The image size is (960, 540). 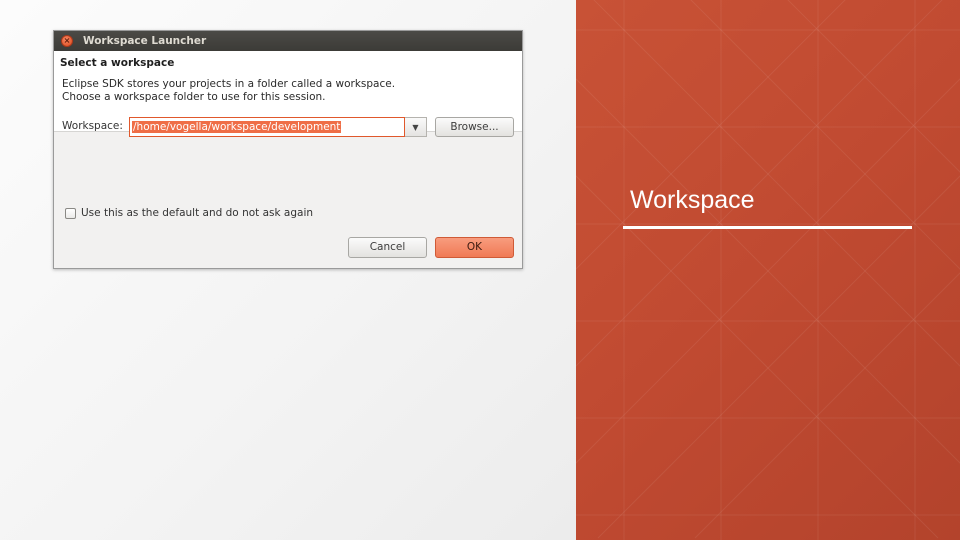 I want to click on workspace-combo: /home/vogella/workspace/development ▼, so click(x=278, y=127).